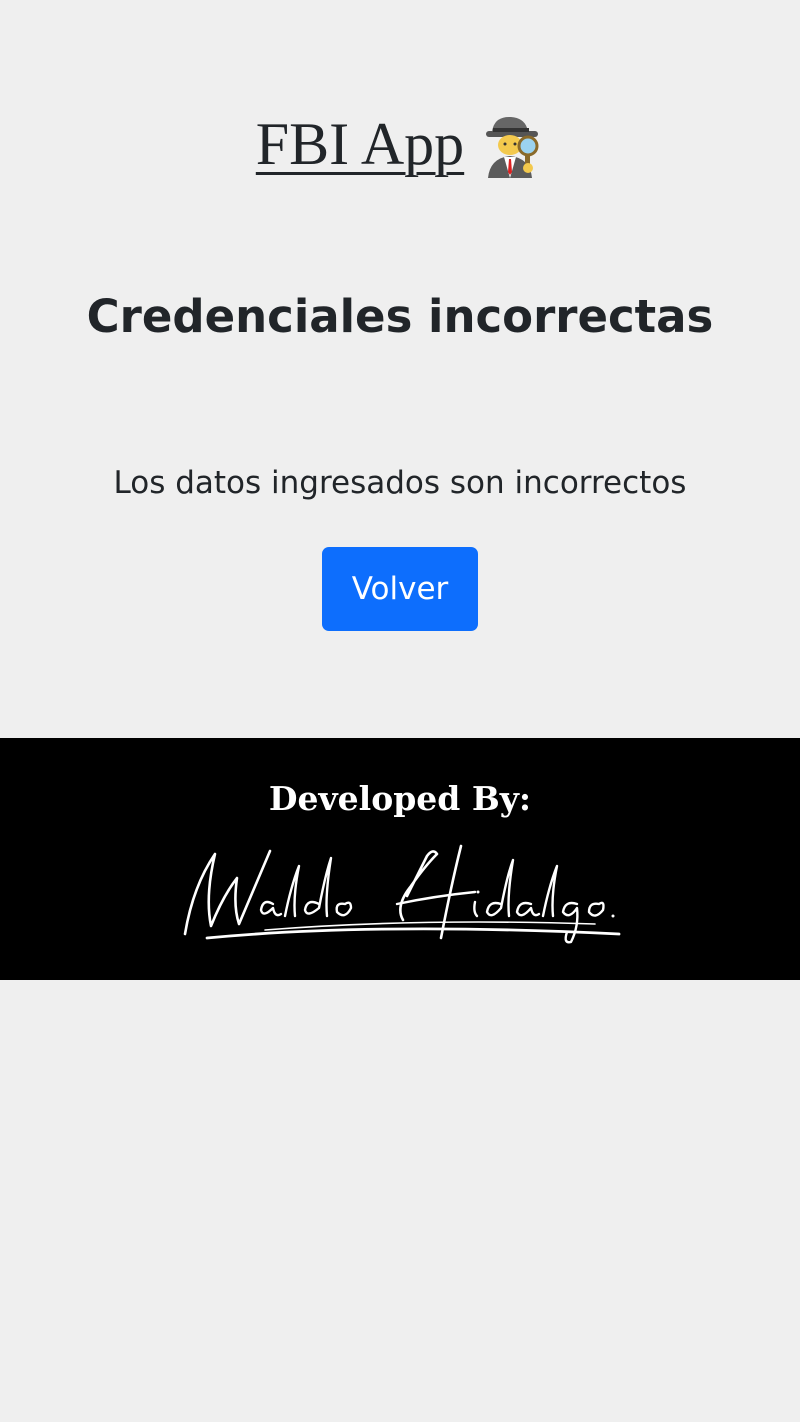 The height and width of the screenshot is (1422, 800). Describe the element at coordinates (402, 894) in the screenshot. I see `signature-image` at that location.